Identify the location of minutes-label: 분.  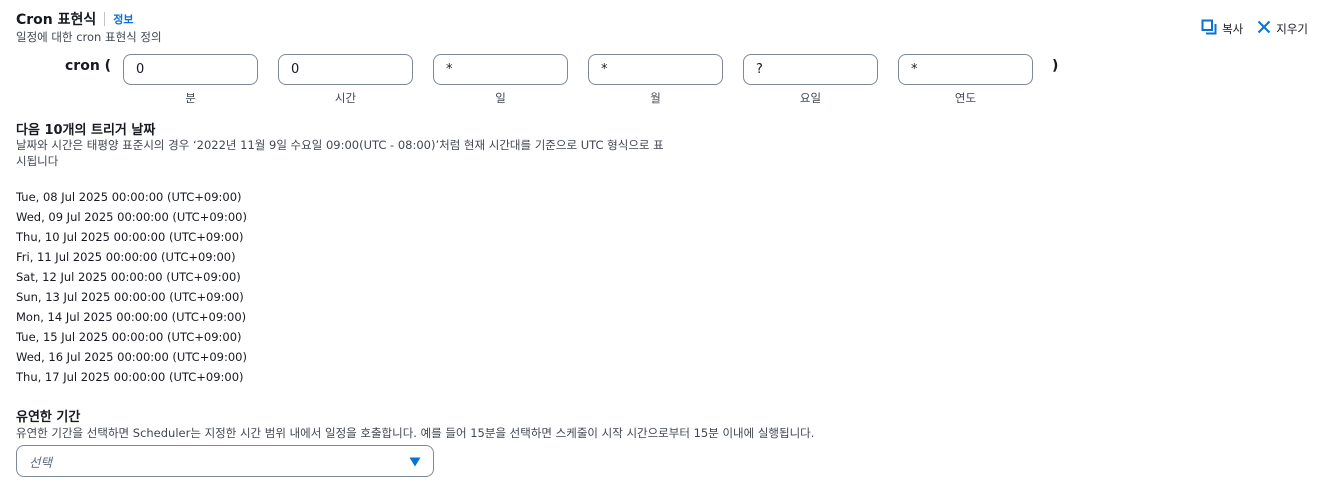
(190, 98).